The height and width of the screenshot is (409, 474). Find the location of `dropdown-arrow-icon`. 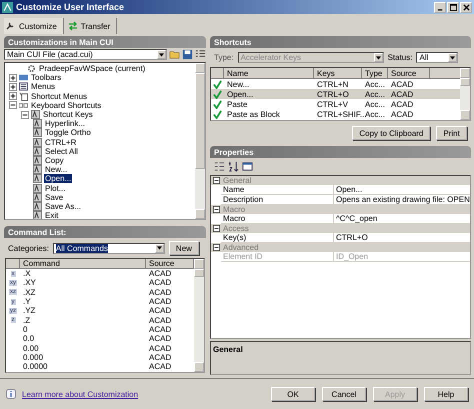

dropdown-arrow-icon is located at coordinates (453, 58).